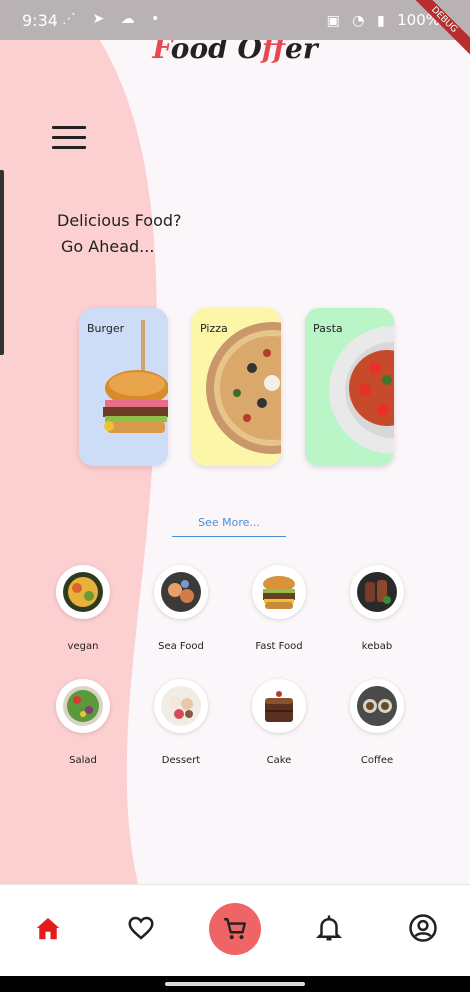 This screenshot has width=470, height=992. I want to click on category-label: Sea Food, so click(181, 646).